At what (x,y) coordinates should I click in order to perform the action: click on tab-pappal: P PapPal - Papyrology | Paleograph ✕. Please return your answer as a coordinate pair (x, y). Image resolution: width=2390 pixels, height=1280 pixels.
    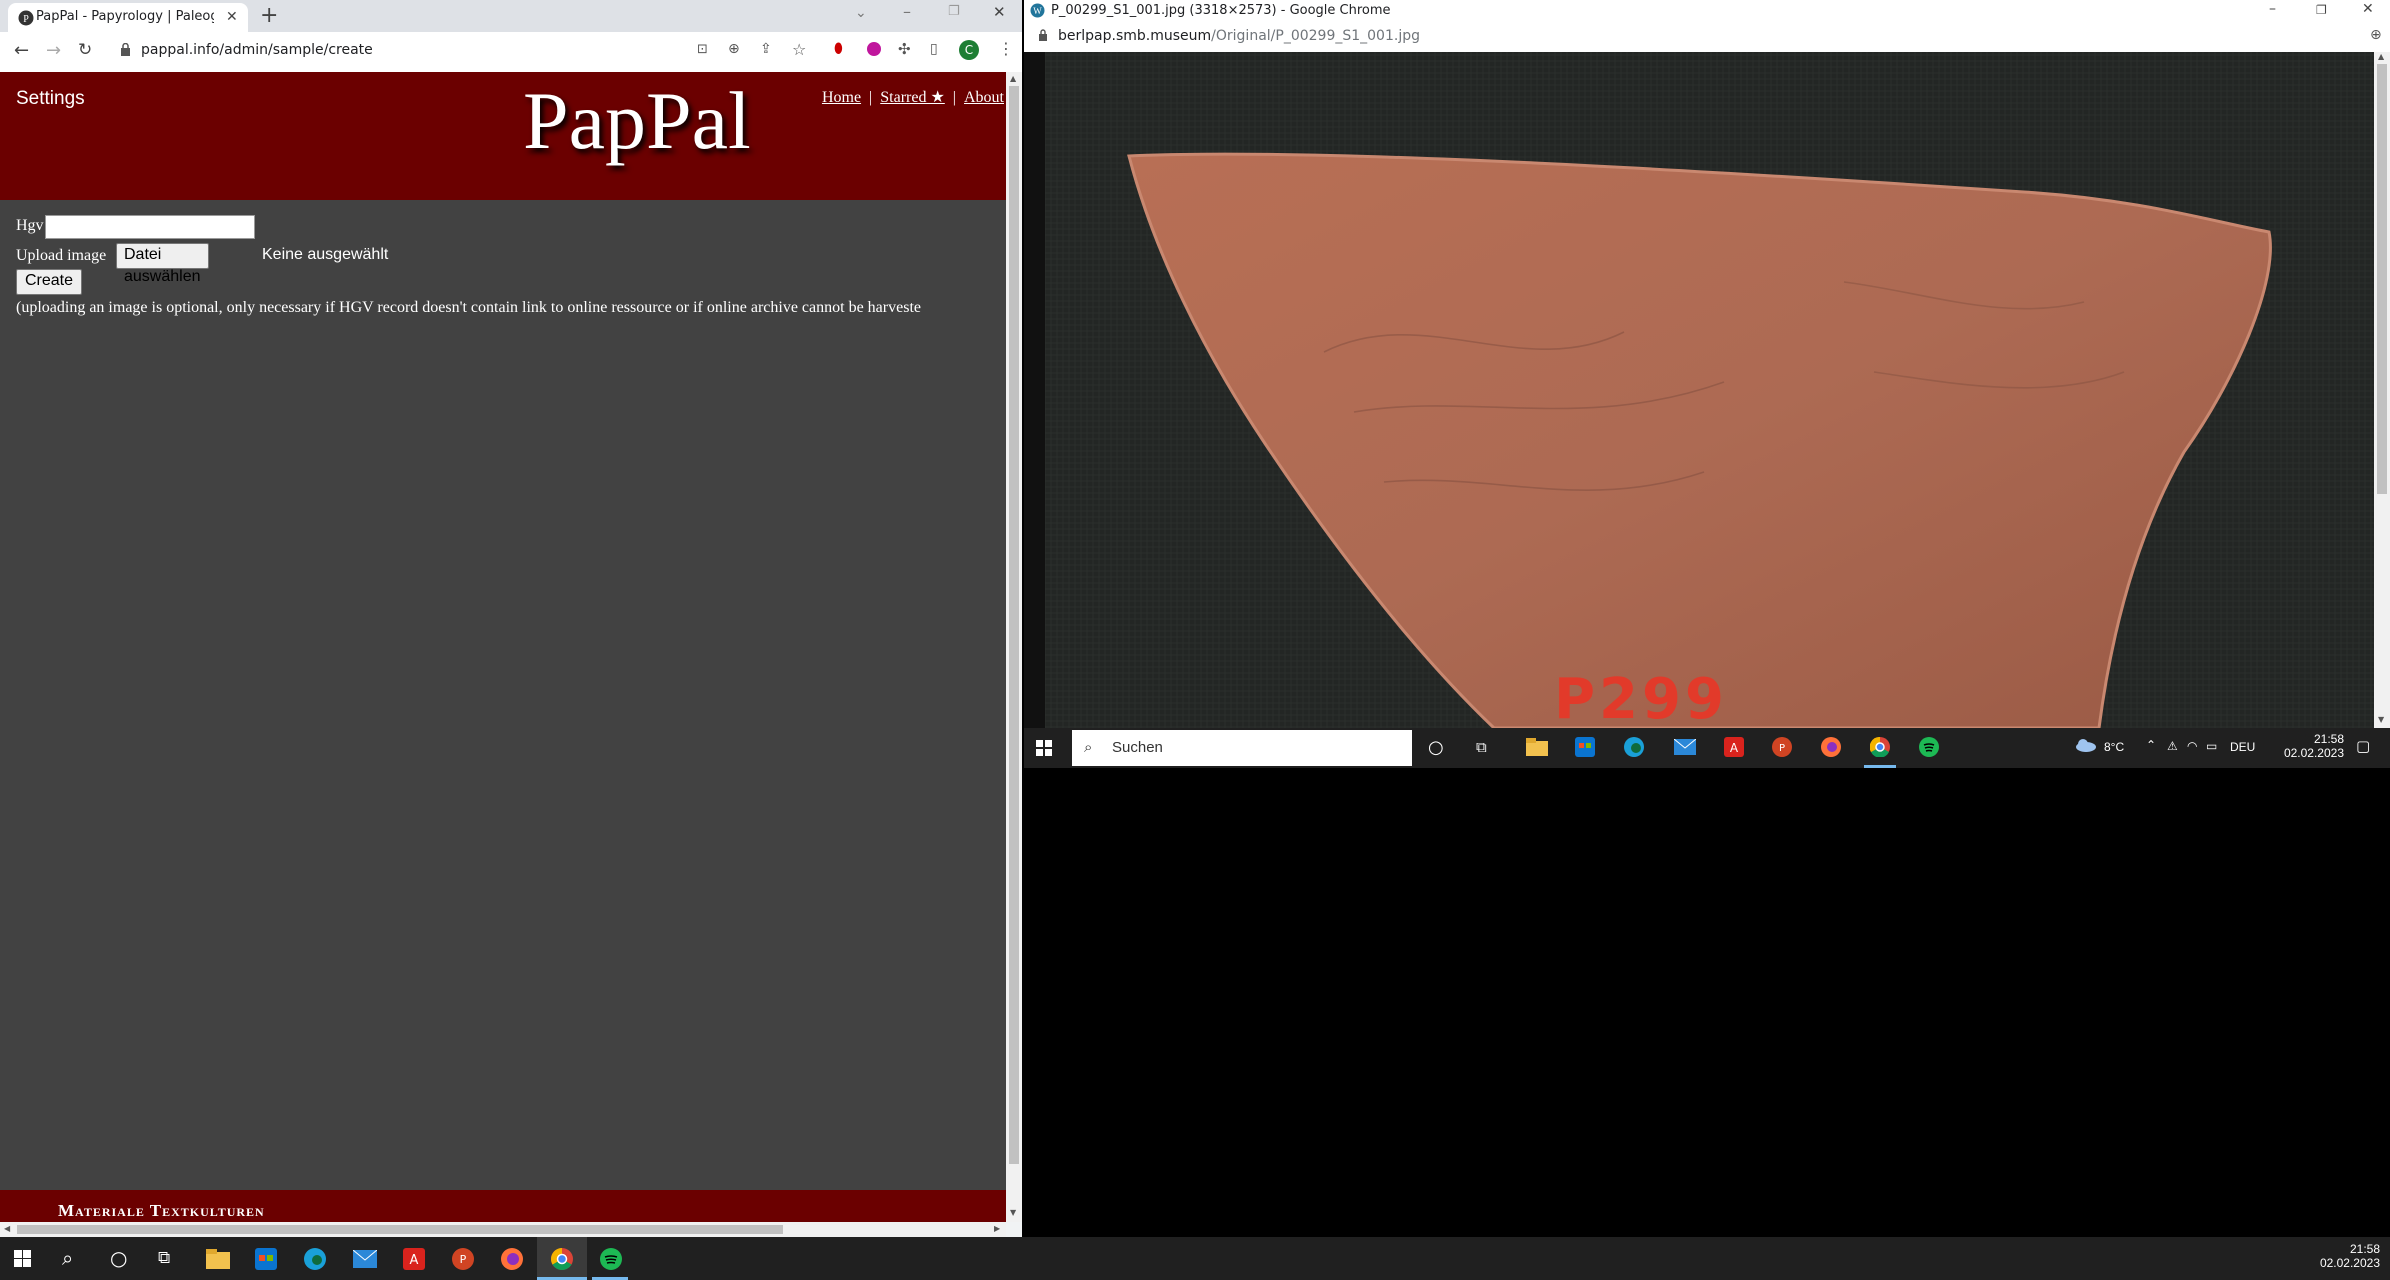
    Looking at the image, I should click on (128, 17).